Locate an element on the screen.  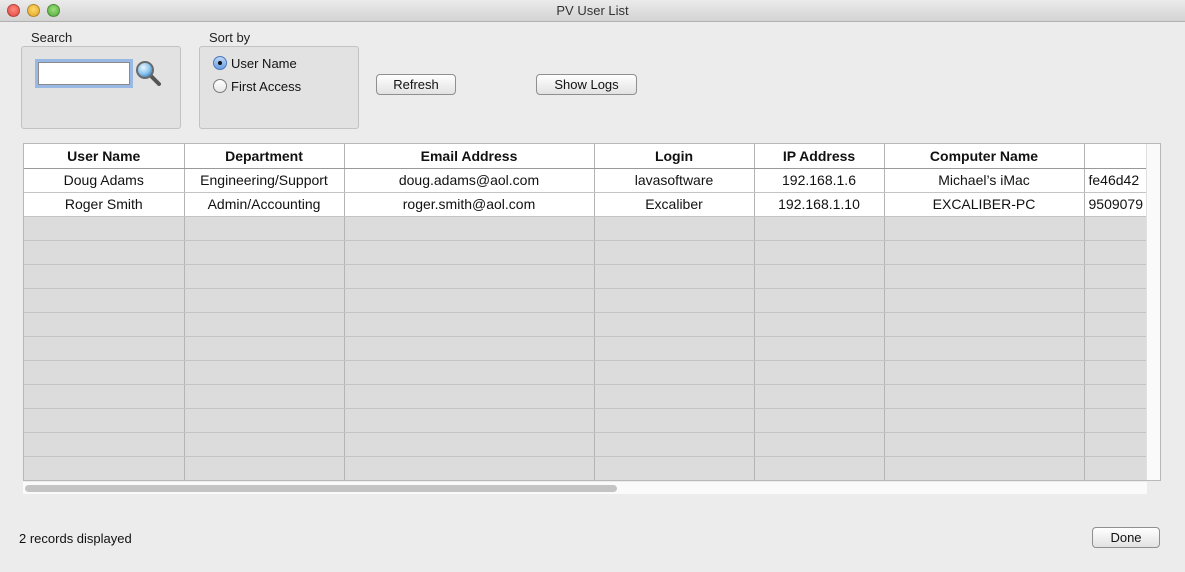
minimize-window-icon is located at coordinates (33, 10).